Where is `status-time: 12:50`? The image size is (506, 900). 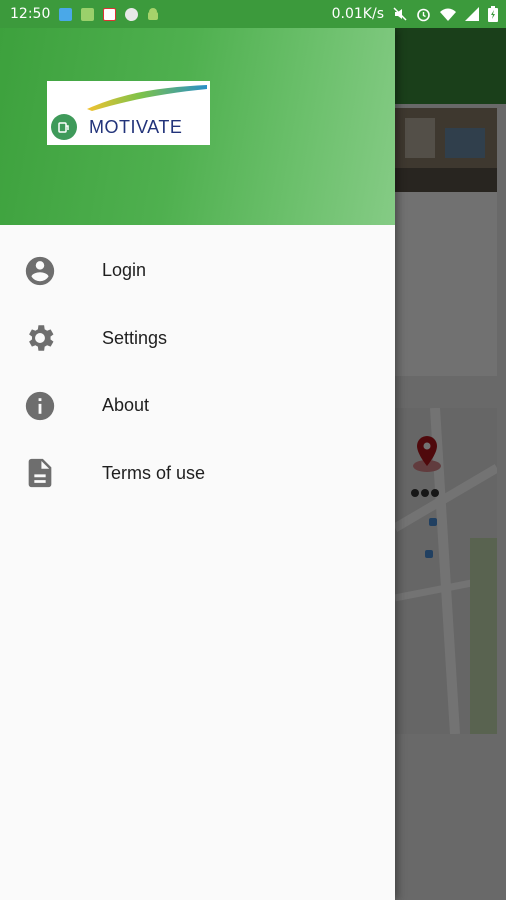 status-time: 12:50 is located at coordinates (30, 14).